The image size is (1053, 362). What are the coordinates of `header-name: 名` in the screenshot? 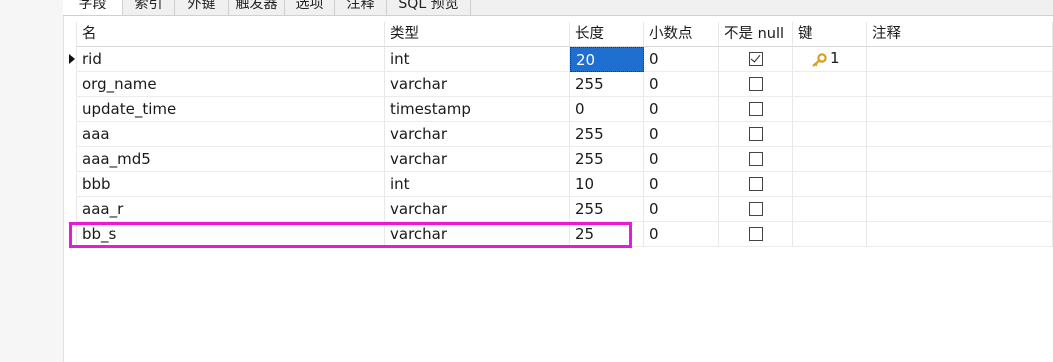 It's located at (231, 34).